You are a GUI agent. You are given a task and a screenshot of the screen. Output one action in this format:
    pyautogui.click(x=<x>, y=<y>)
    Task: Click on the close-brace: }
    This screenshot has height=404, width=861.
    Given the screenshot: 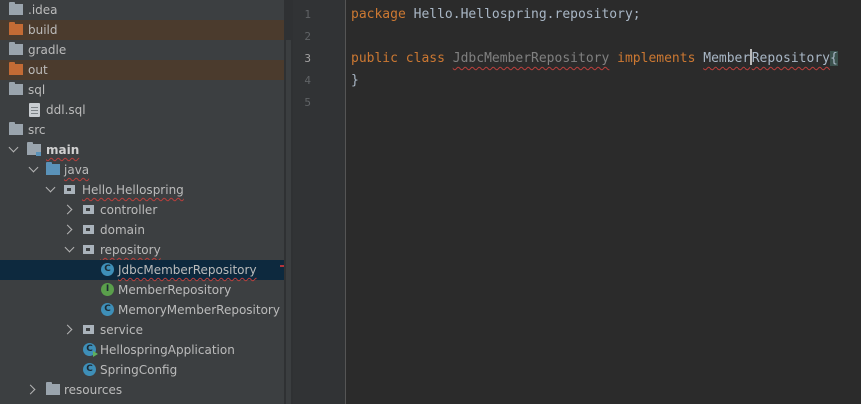 What is the action you would take?
    pyautogui.click(x=355, y=80)
    